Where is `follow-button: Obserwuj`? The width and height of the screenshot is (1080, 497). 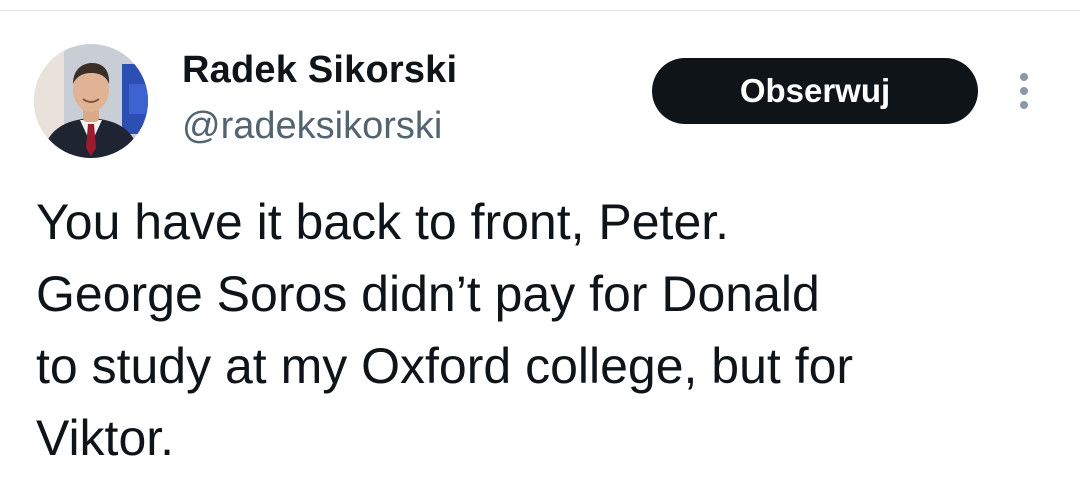 follow-button: Obserwuj is located at coordinates (815, 91).